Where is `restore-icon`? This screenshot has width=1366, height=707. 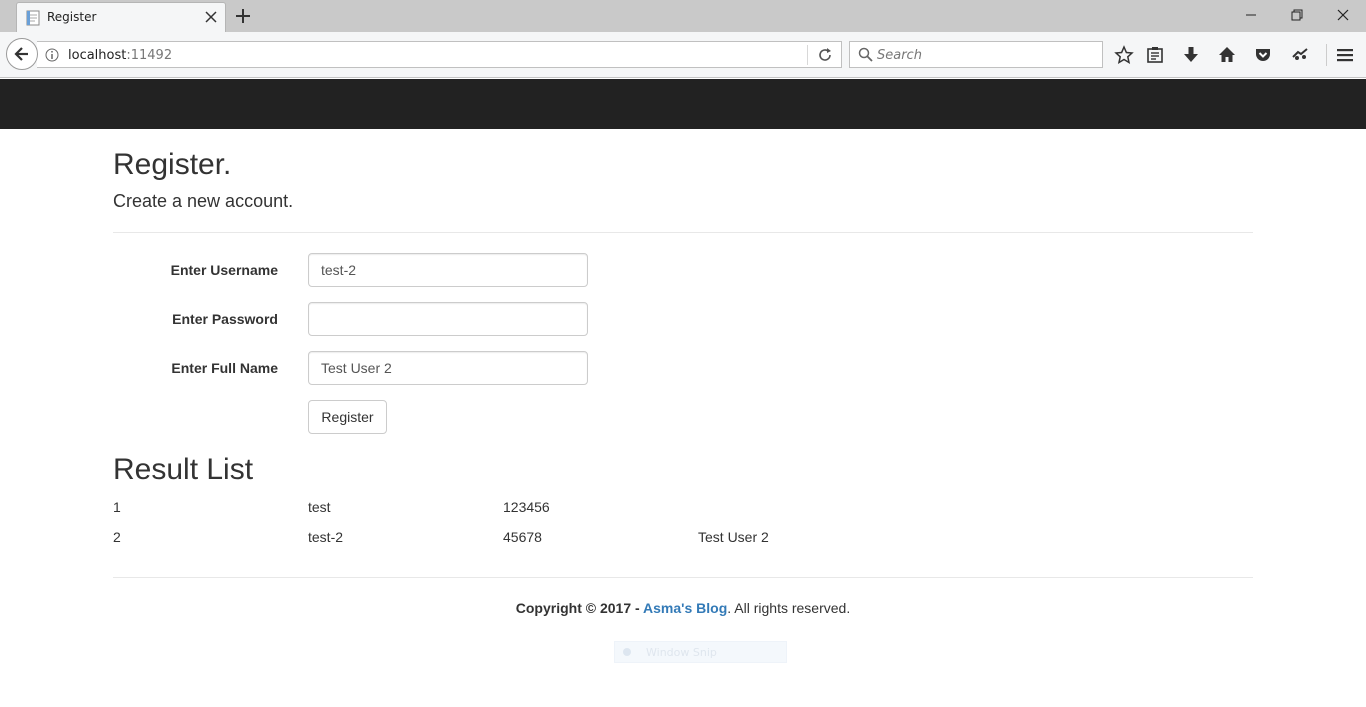 restore-icon is located at coordinates (1297, 15).